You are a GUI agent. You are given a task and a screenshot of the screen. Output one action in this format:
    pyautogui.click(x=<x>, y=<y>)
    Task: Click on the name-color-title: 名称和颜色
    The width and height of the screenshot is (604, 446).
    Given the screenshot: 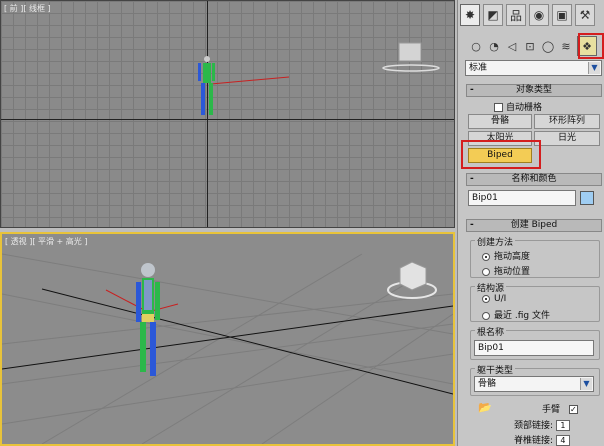 What is the action you would take?
    pyautogui.click(x=534, y=179)
    